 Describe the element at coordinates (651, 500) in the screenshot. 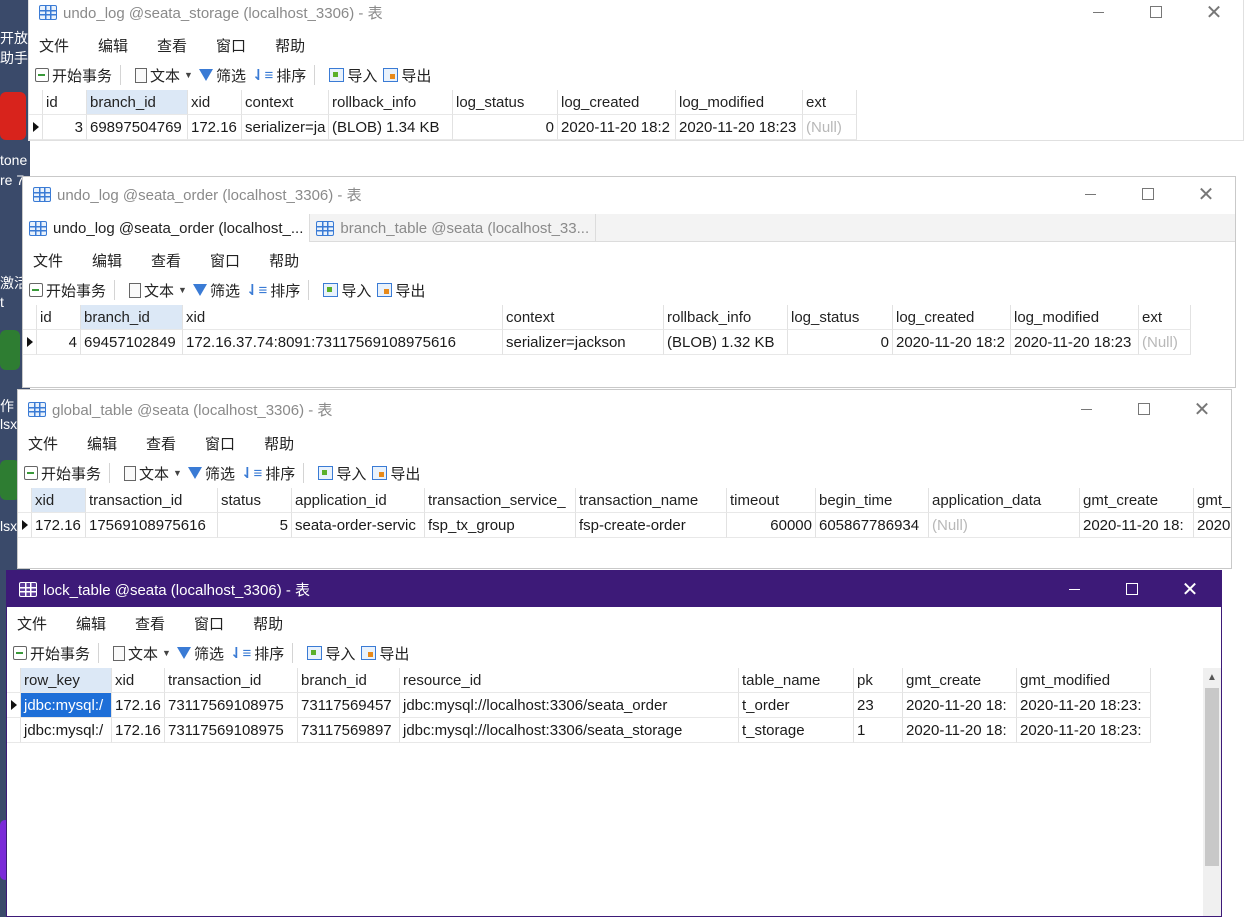

I see `column-header: transaction_name` at that location.